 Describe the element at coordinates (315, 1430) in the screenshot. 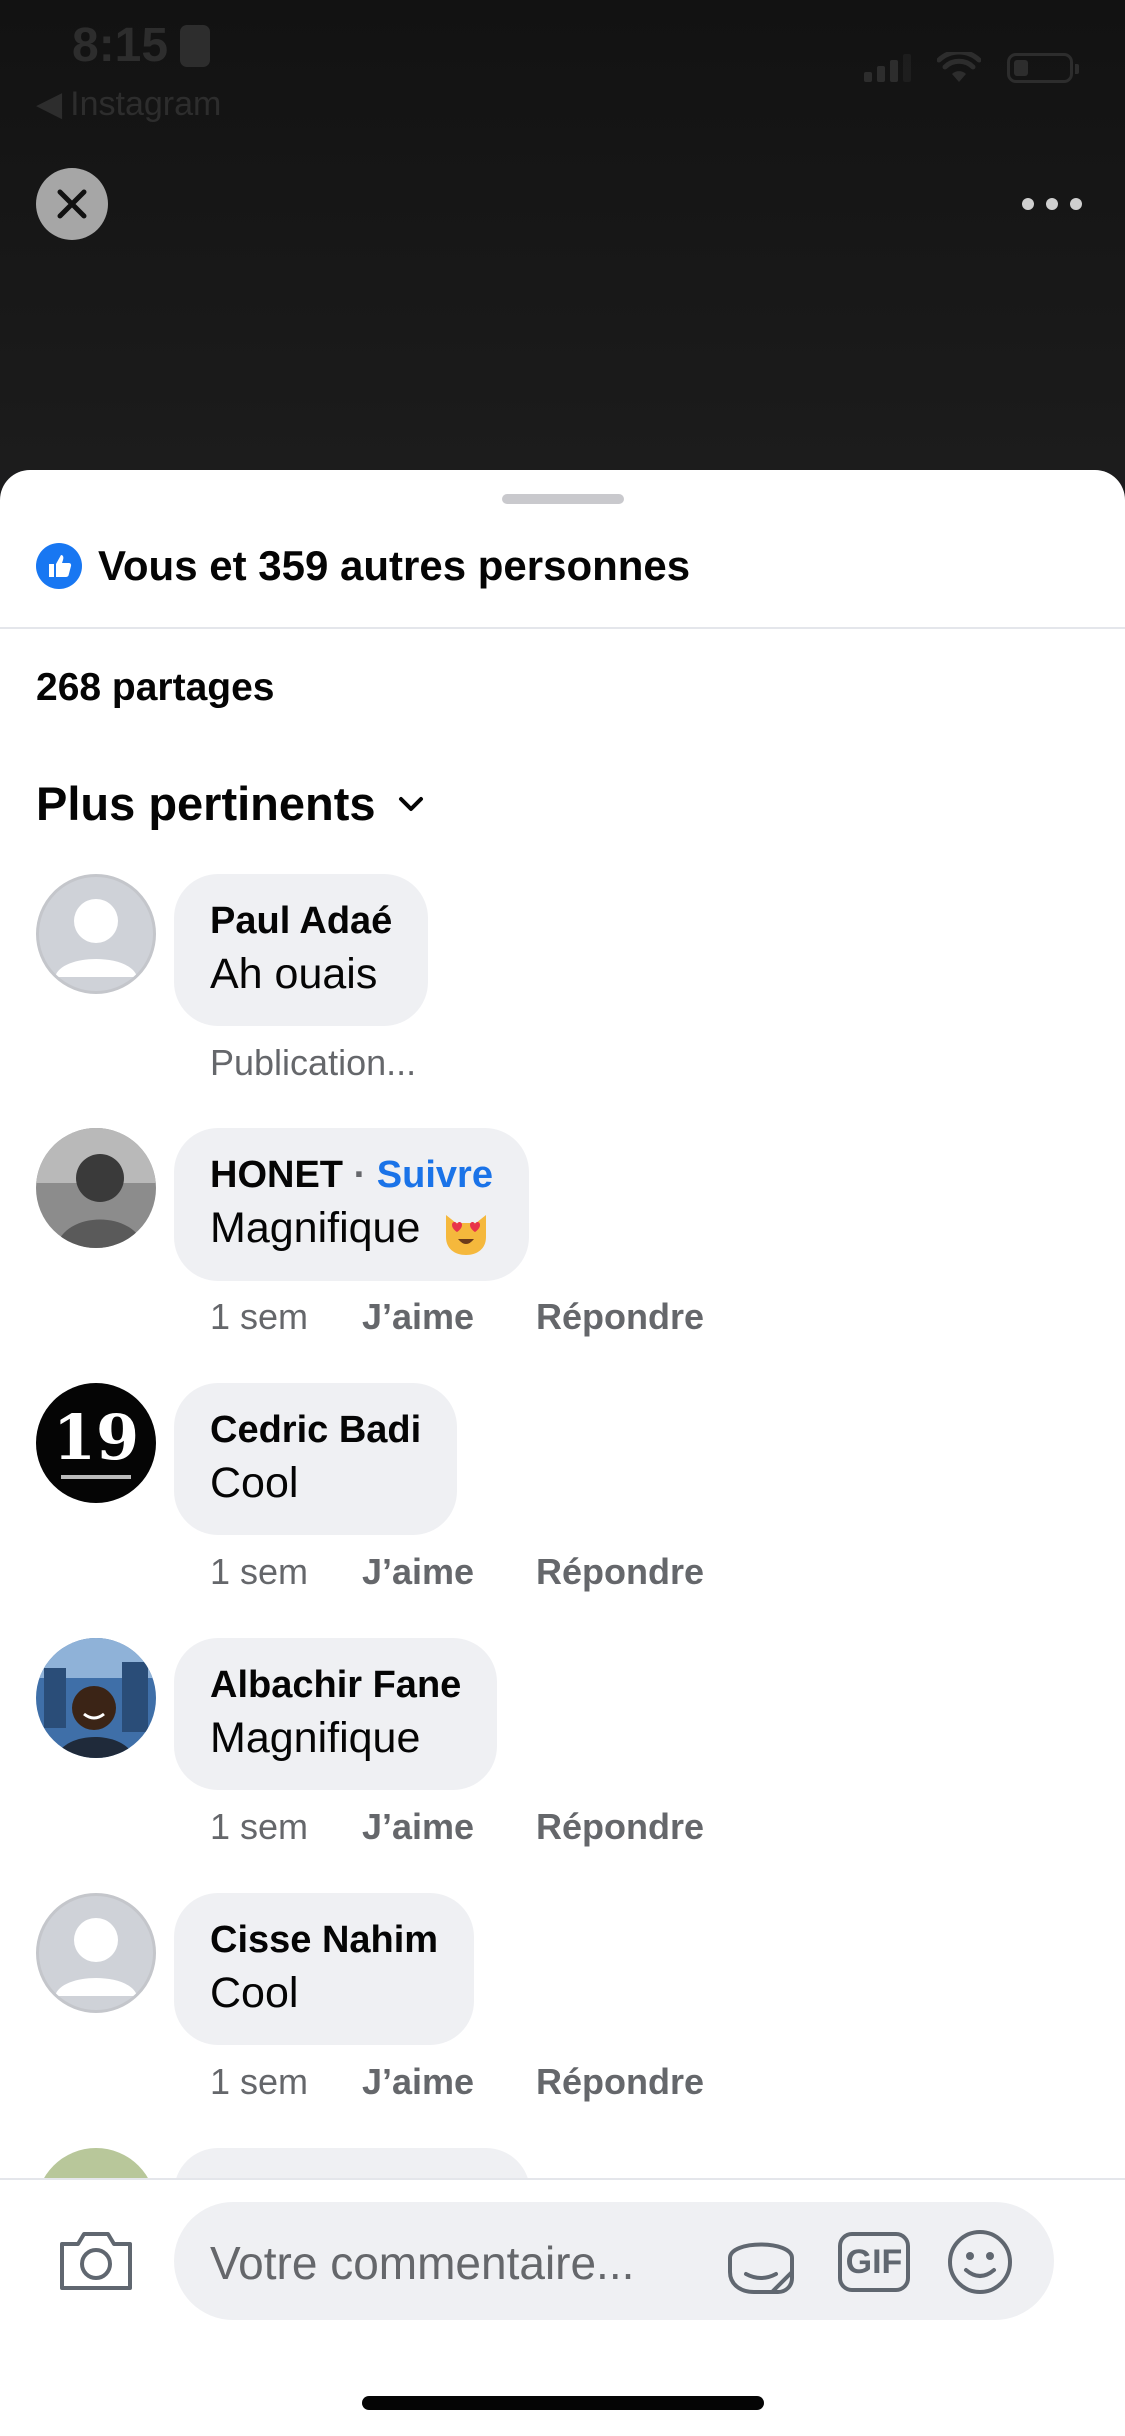

I see `comment-author: Cedric Badi` at that location.